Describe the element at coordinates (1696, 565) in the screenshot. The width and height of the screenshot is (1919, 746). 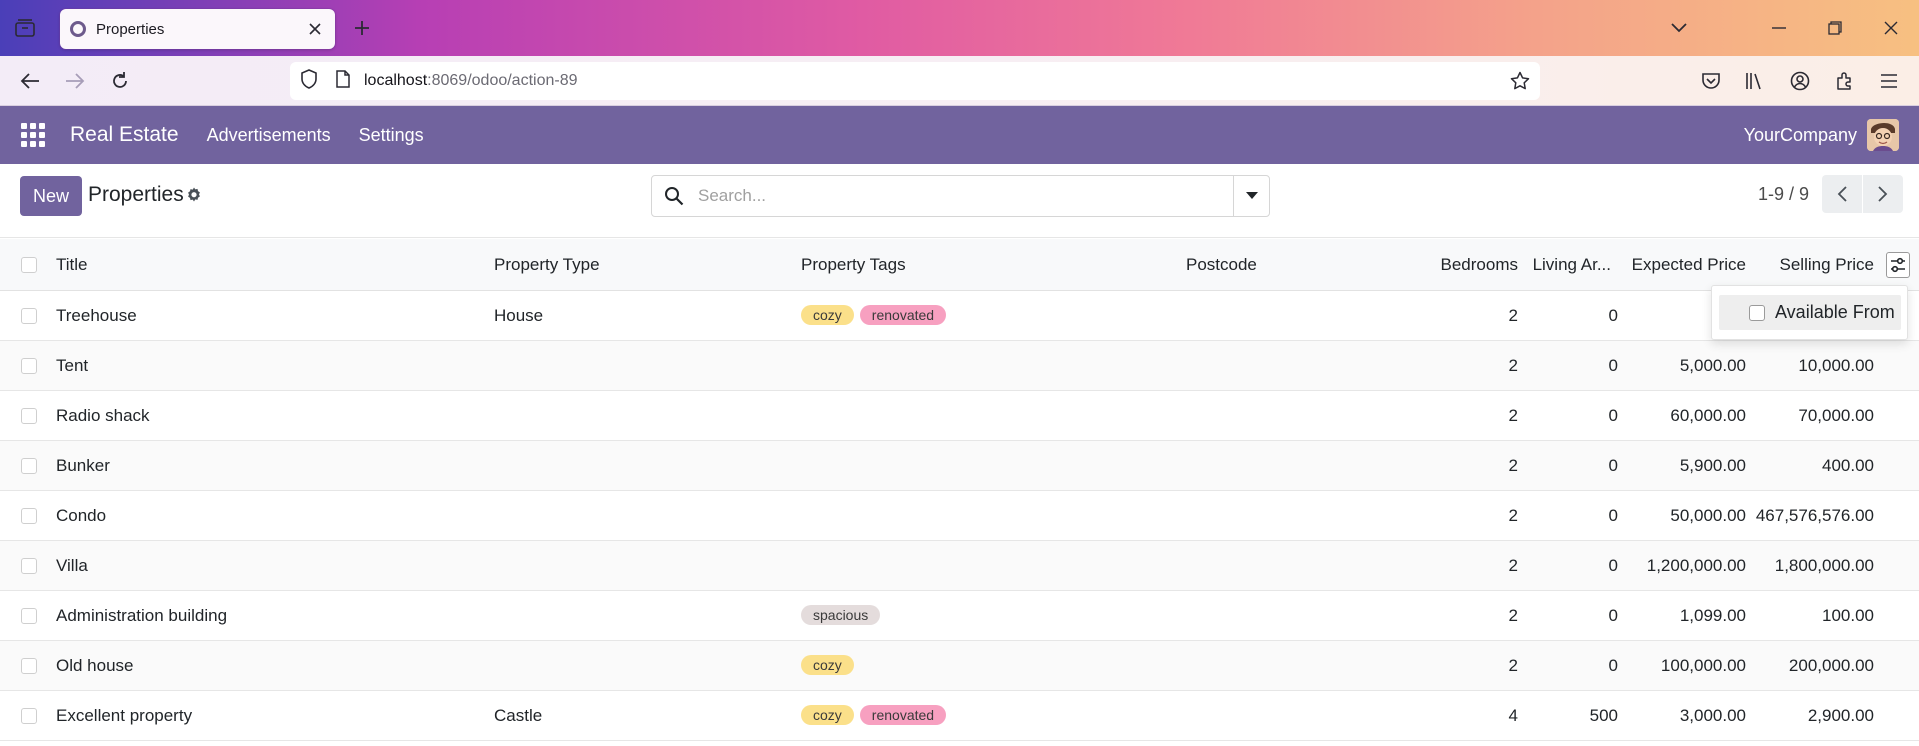
I see `cell-expected-price: 1,200,000.00` at that location.